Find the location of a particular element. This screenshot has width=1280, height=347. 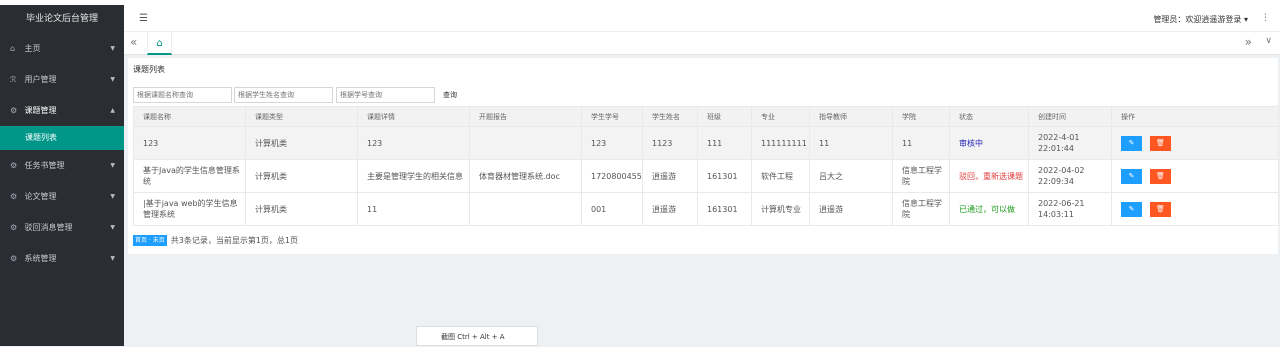

sidebar-subitem-topic-list: 课题列表 is located at coordinates (62, 138).